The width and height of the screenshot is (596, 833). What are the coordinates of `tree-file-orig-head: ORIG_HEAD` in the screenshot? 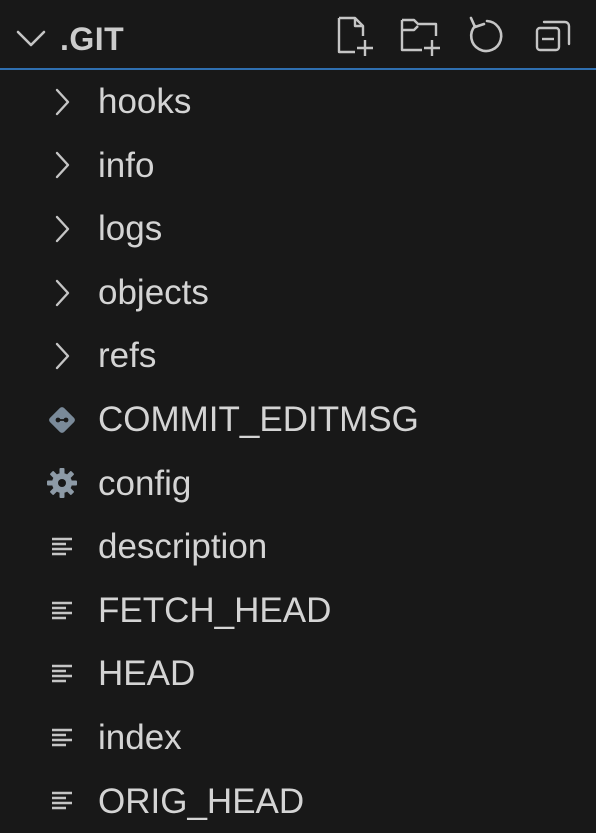 It's located at (298, 801).